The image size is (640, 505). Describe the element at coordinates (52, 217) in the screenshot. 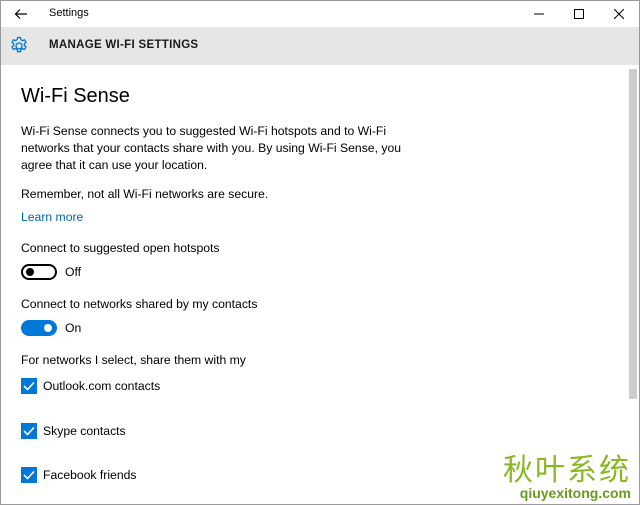

I see `learn-more-link: Learn more` at that location.